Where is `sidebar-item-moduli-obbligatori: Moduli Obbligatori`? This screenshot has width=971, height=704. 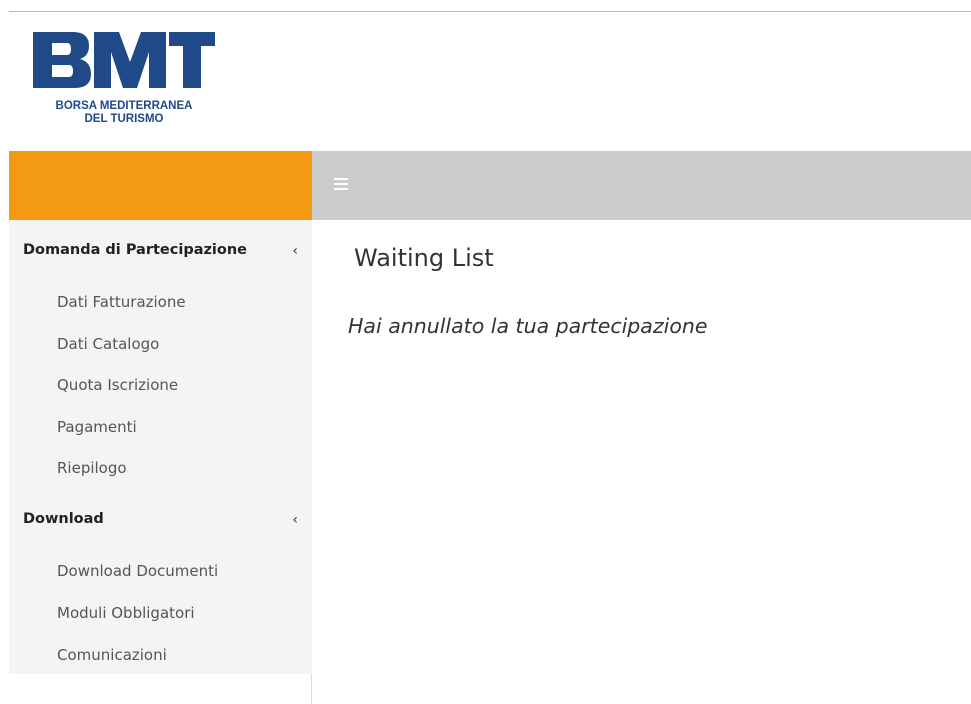 sidebar-item-moduli-obbligatori: Moduli Obbligatori is located at coordinates (126, 614).